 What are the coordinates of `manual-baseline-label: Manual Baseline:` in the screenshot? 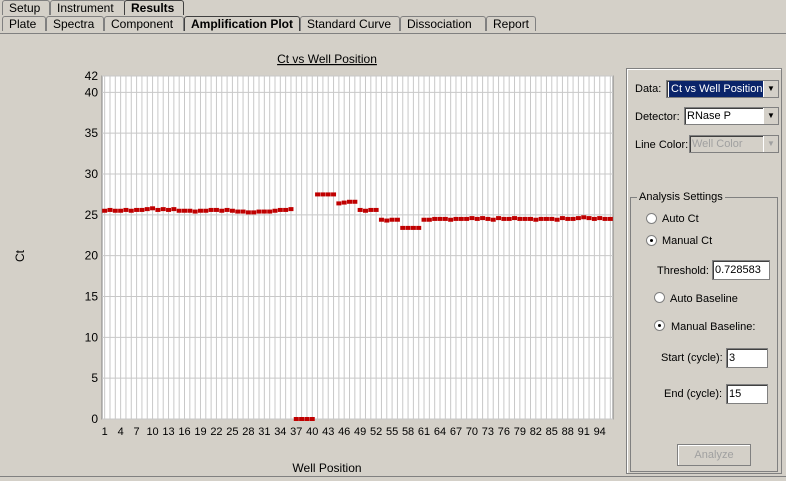 It's located at (713, 327).